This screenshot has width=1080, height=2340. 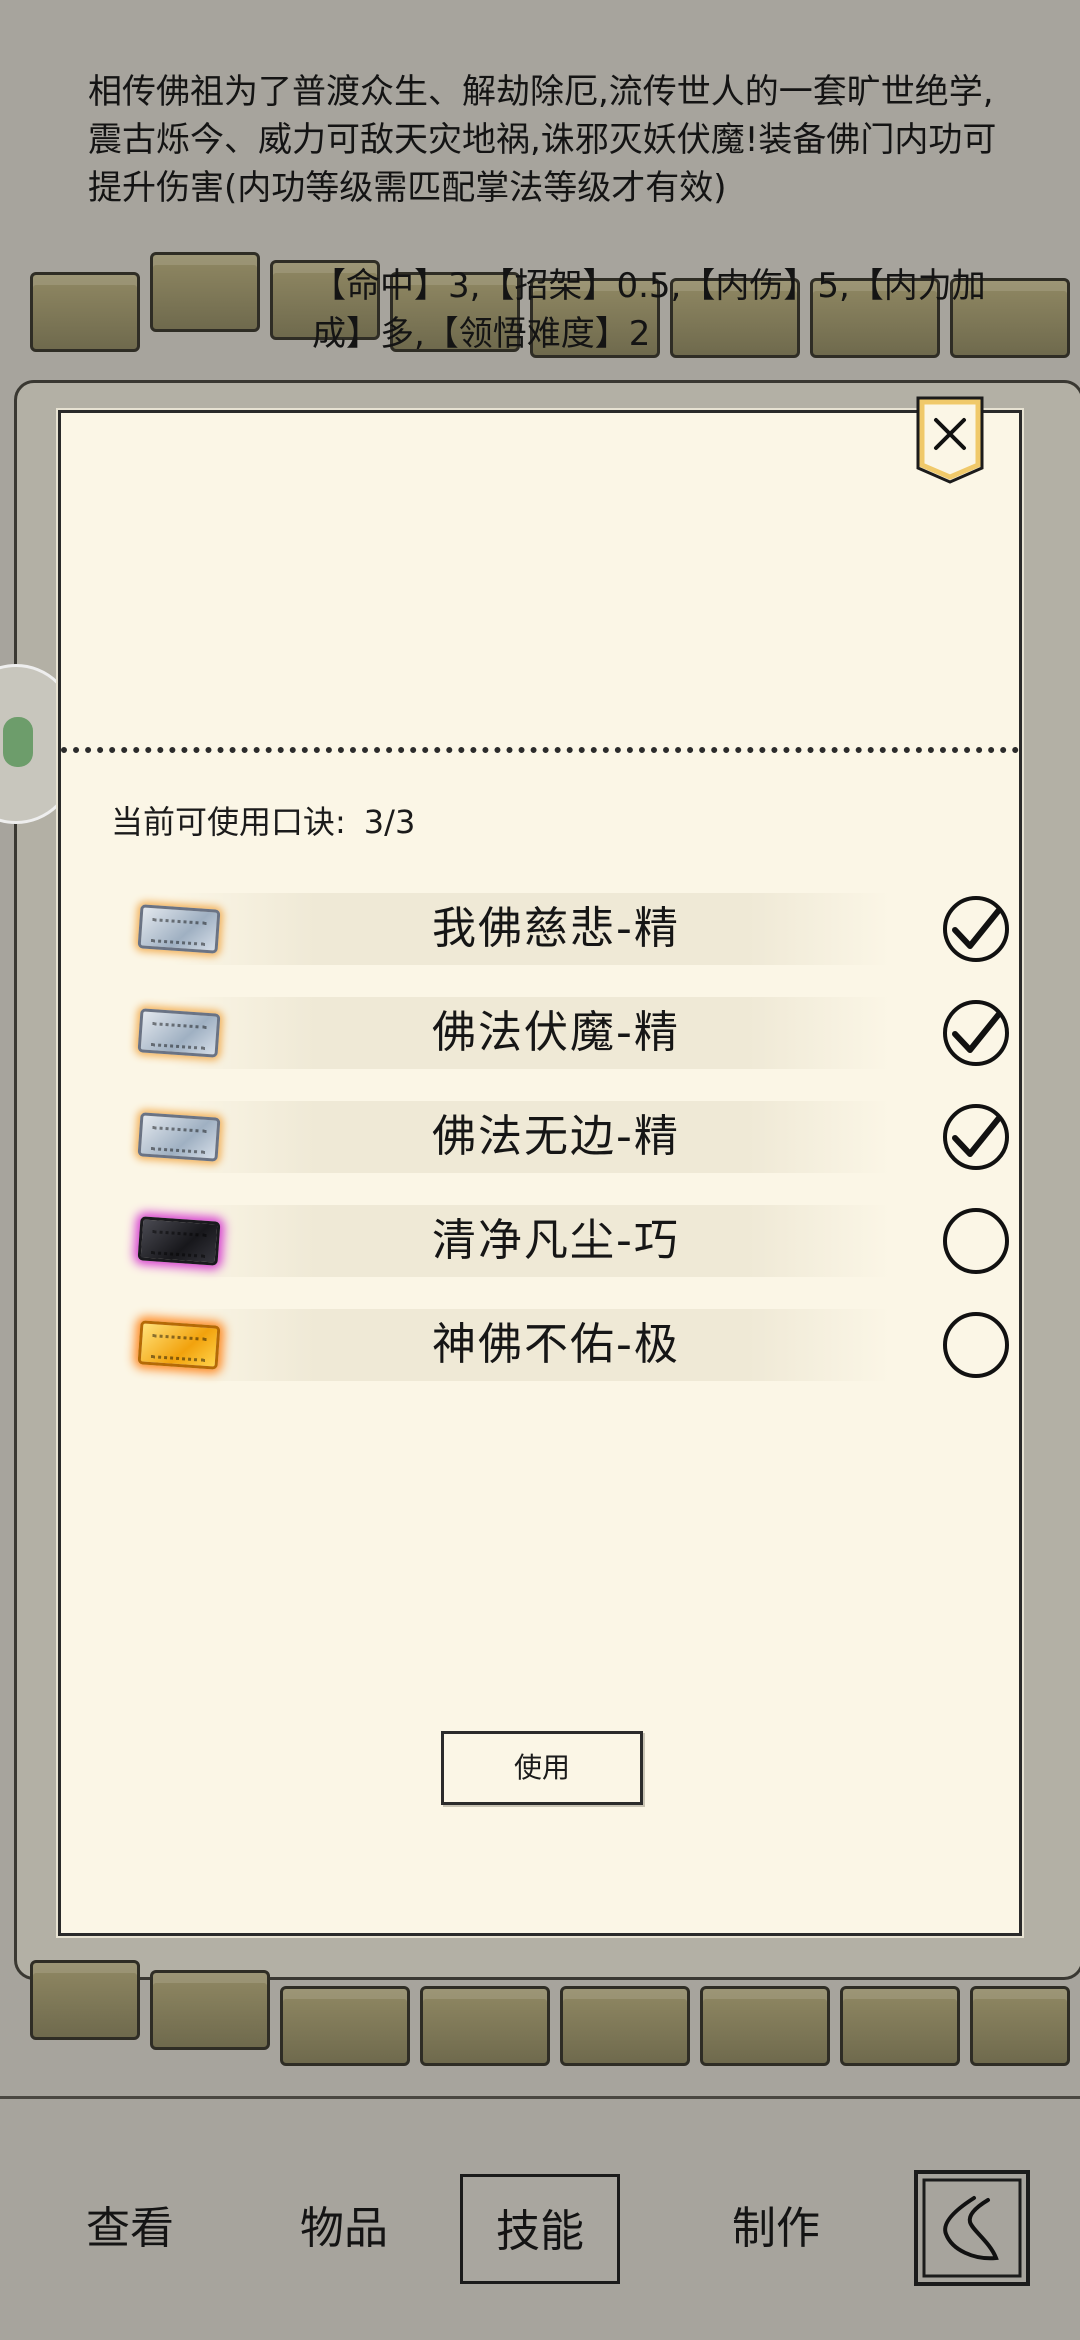 I want to click on mantra-option-4: 清净凡尘-巧, so click(x=560, y=1241).